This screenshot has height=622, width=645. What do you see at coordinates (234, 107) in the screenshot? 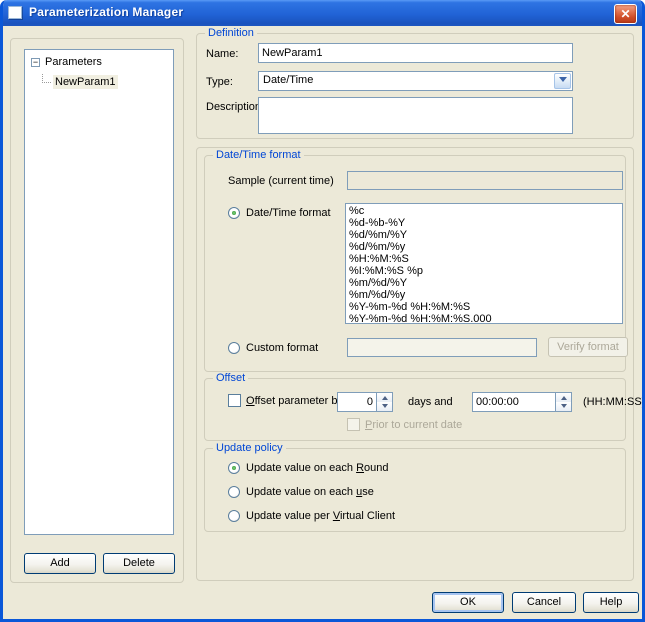
I see `description-label: Description` at bounding box center [234, 107].